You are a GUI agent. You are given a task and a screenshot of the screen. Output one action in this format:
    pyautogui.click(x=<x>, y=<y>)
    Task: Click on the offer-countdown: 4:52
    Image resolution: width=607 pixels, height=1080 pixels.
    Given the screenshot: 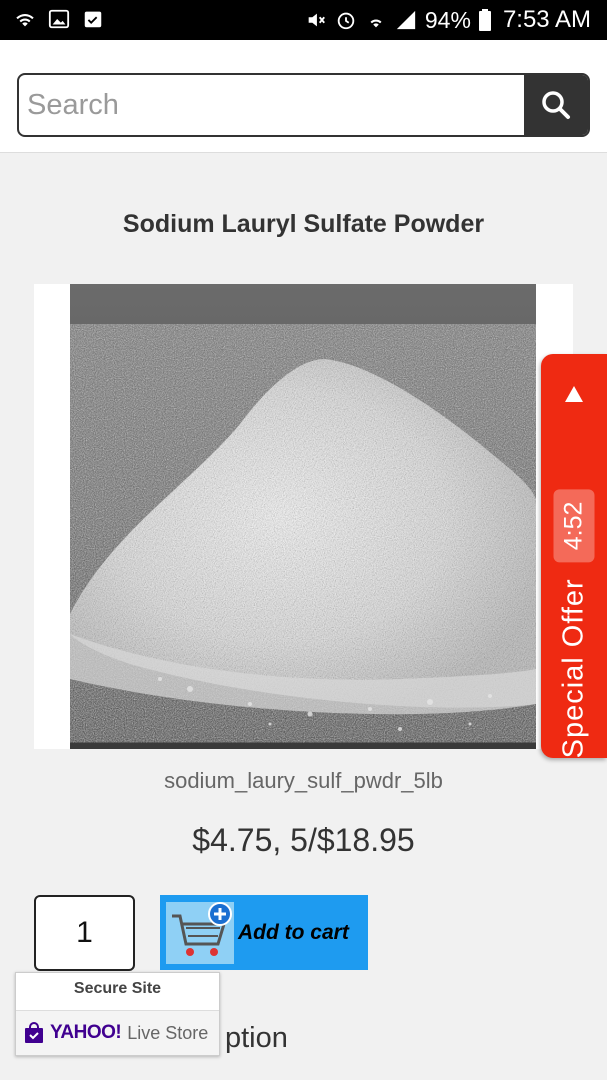 What is the action you would take?
    pyautogui.click(x=574, y=526)
    